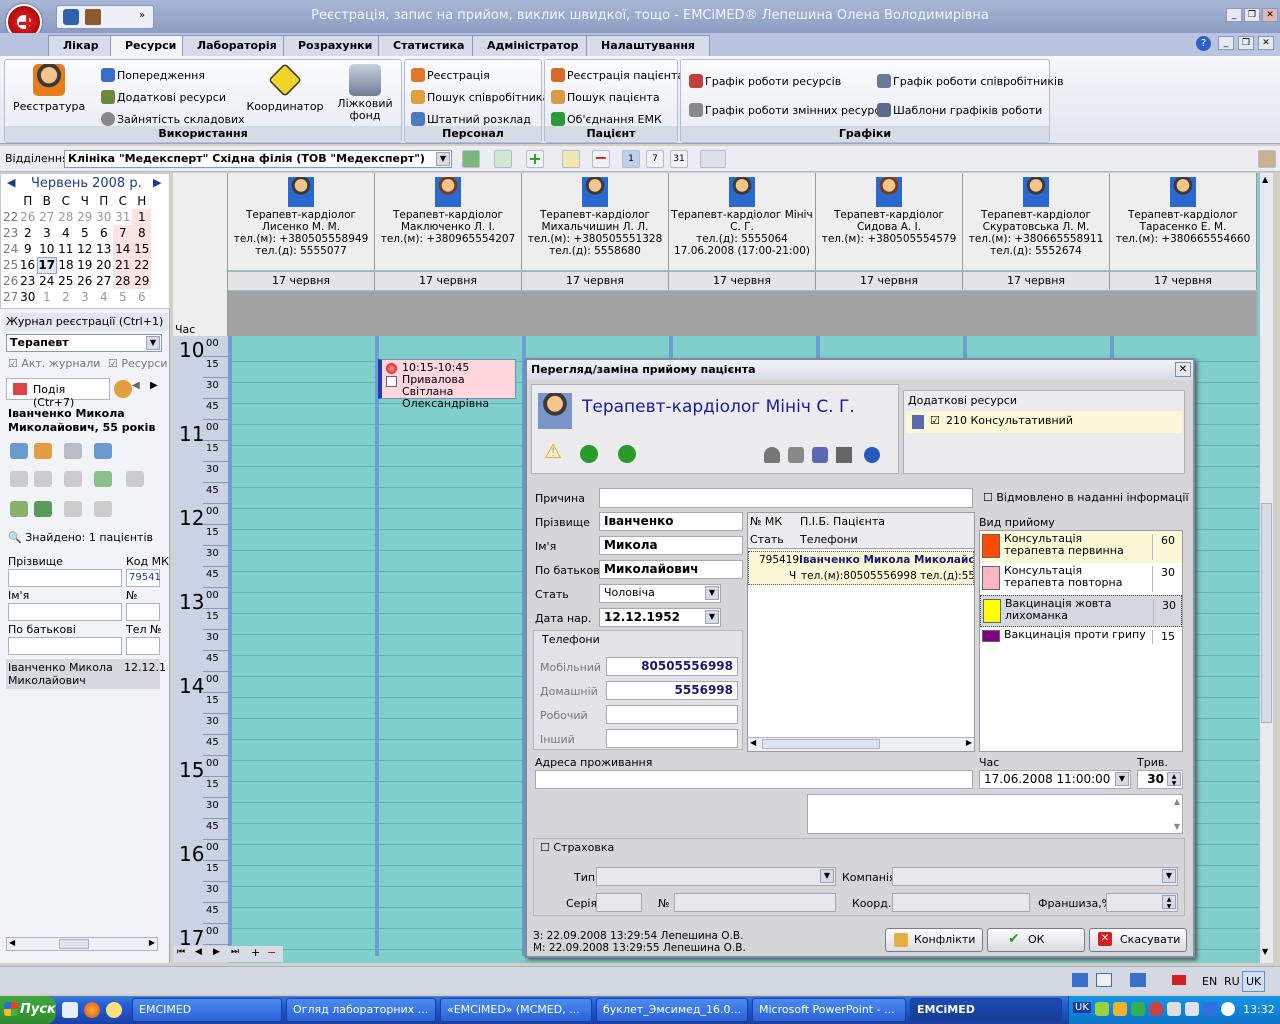 The image size is (1280, 1024). I want to click on stamp-icon, so click(73, 479).